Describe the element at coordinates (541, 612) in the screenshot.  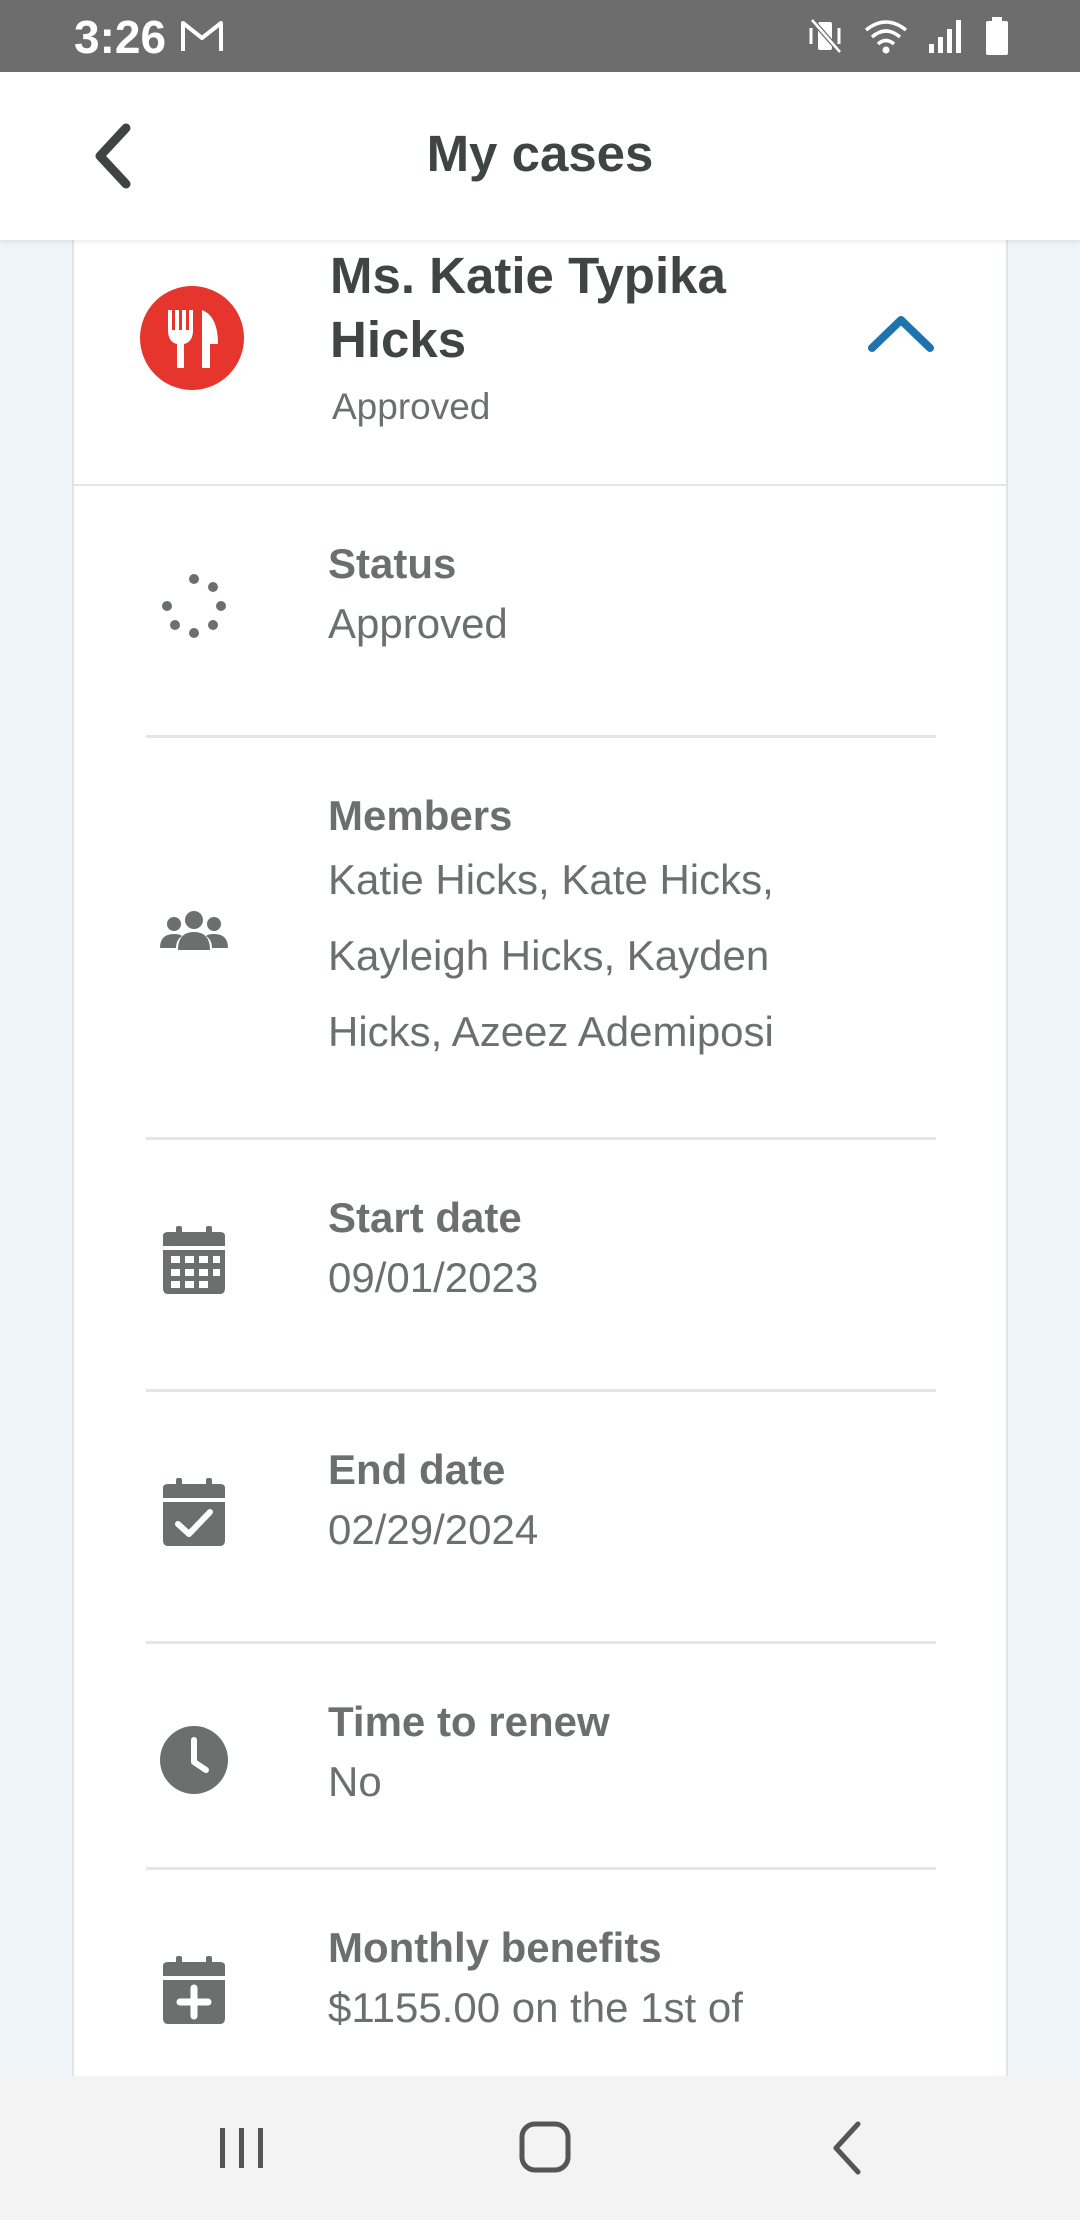
I see `detail-row-status: Status Approved` at that location.